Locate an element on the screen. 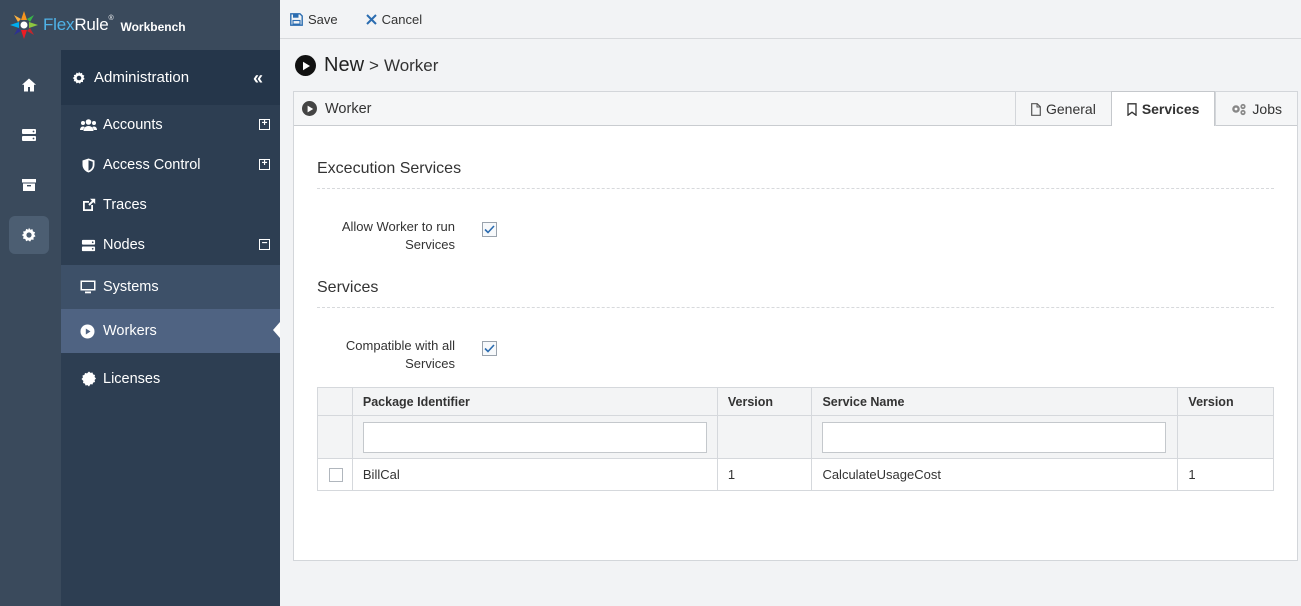 This screenshot has height=606, width=1301. service-filter-input is located at coordinates (994, 437).